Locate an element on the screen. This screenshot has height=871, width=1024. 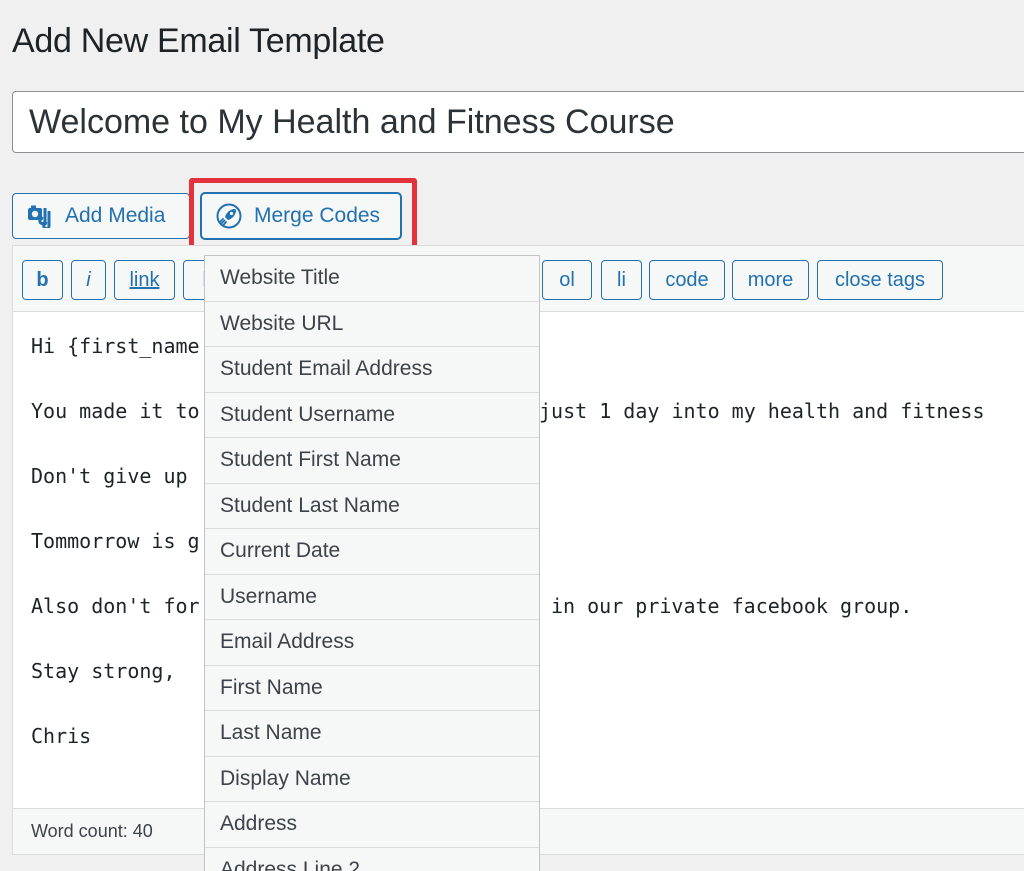
quicktag-italic-button: i is located at coordinates (88, 280).